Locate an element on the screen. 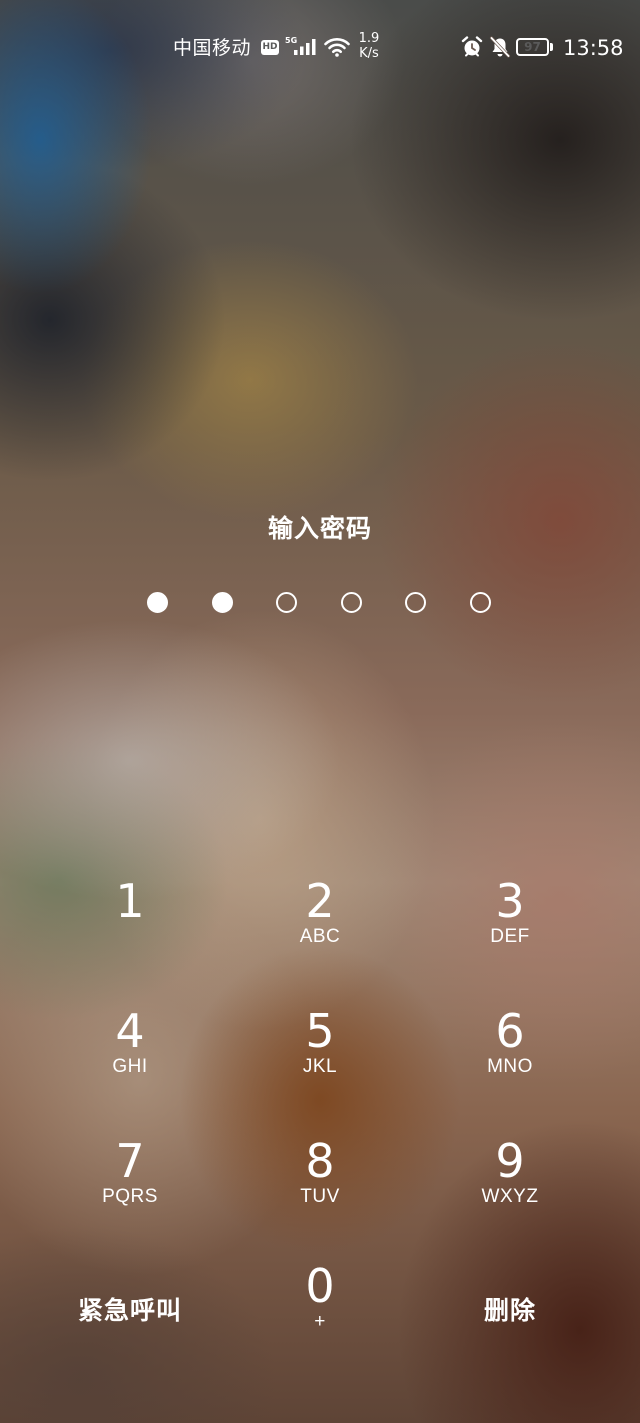 Image resolution: width=640 pixels, height=1423 pixels. alarm-icon is located at coordinates (472, 46).